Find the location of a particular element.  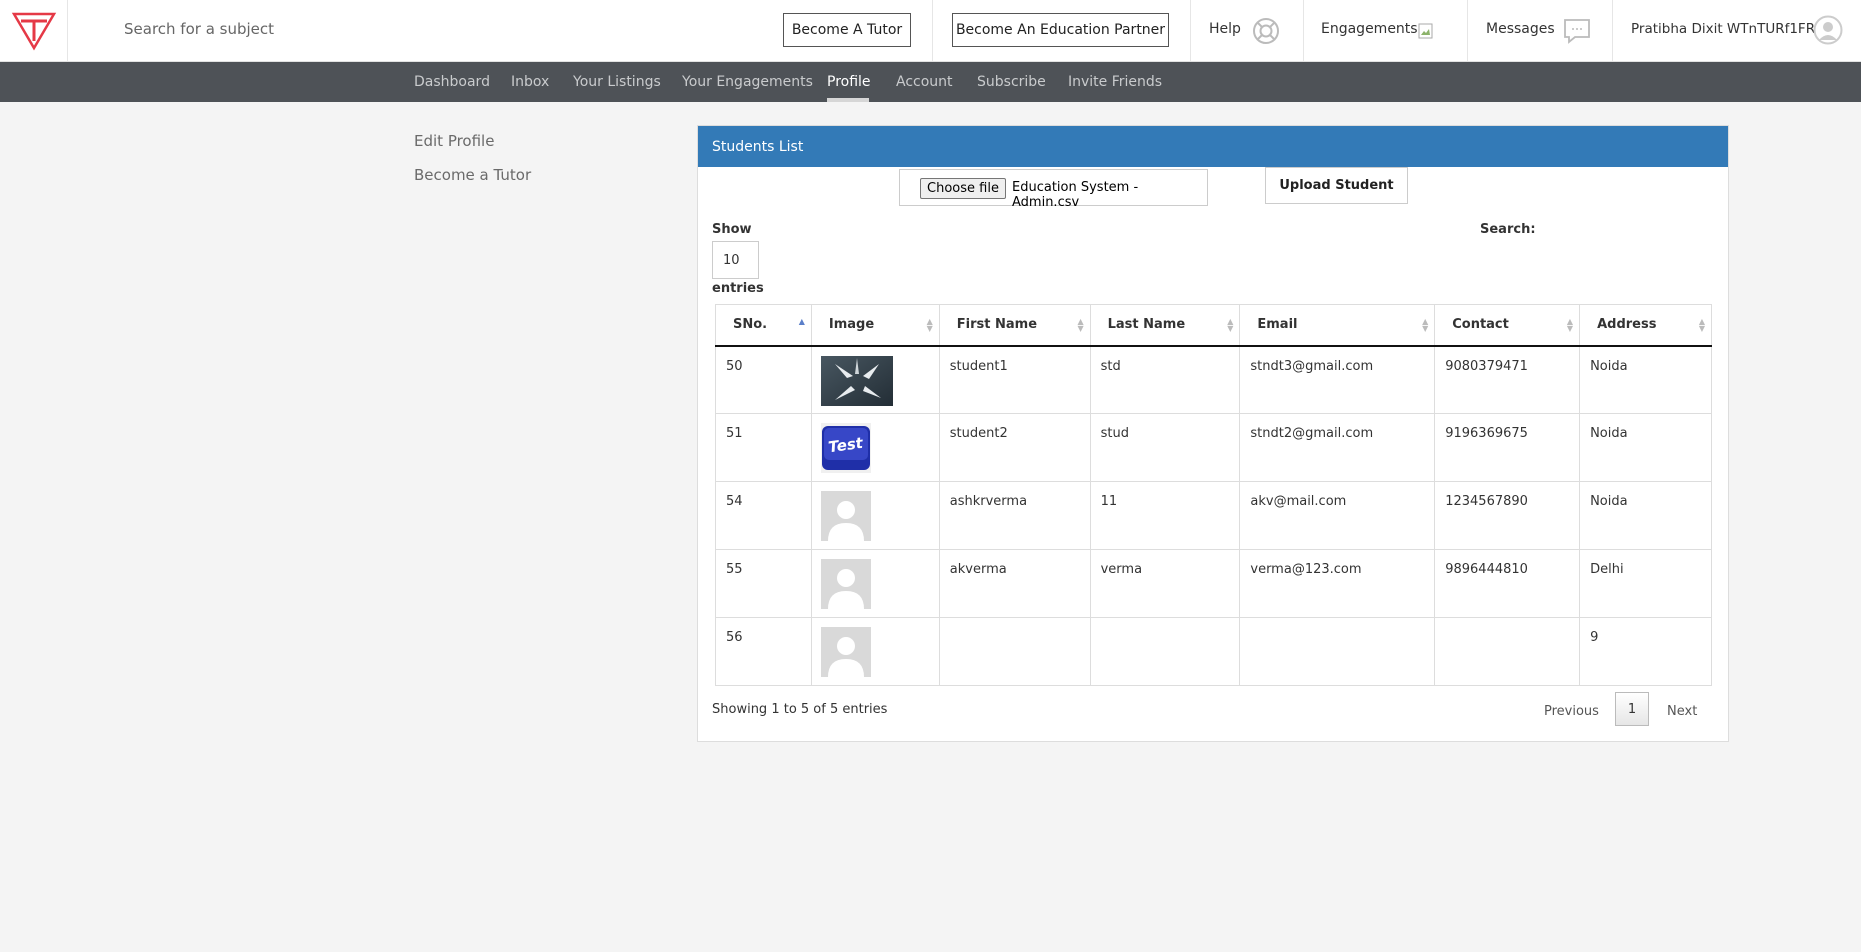

col-address-header: Address ▲ ▼ is located at coordinates (1645, 325).